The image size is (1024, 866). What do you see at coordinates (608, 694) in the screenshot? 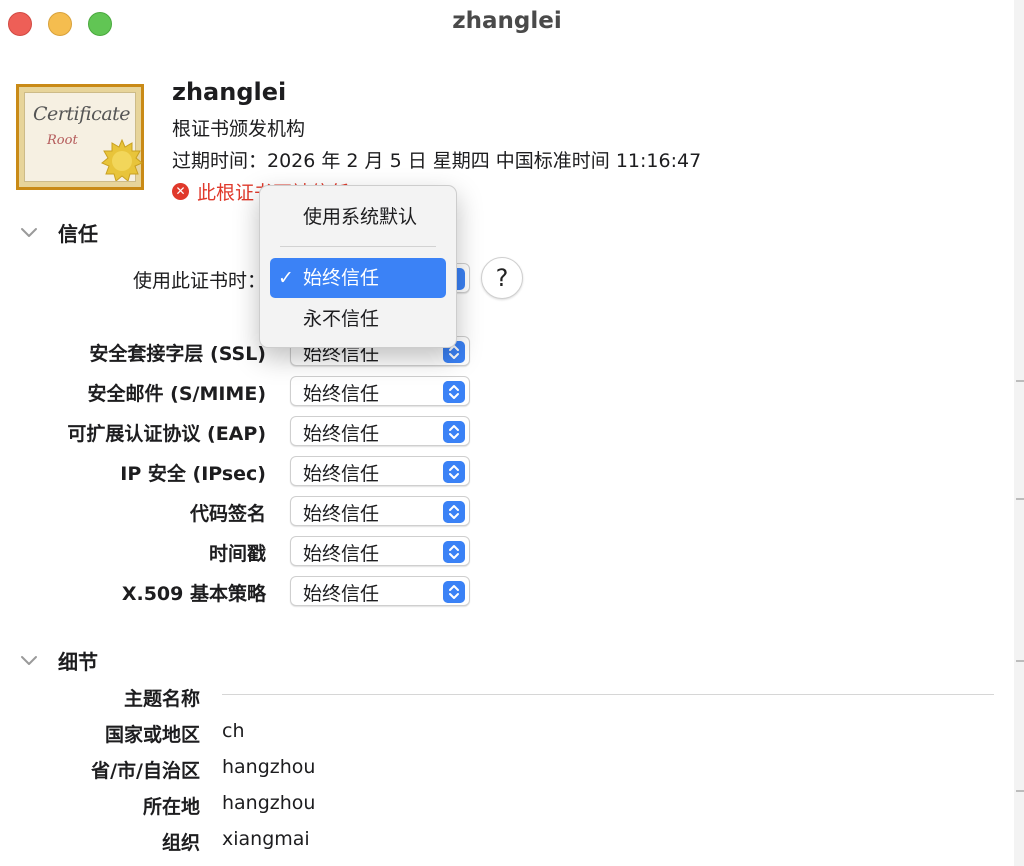
I see `subject-name-divider` at bounding box center [608, 694].